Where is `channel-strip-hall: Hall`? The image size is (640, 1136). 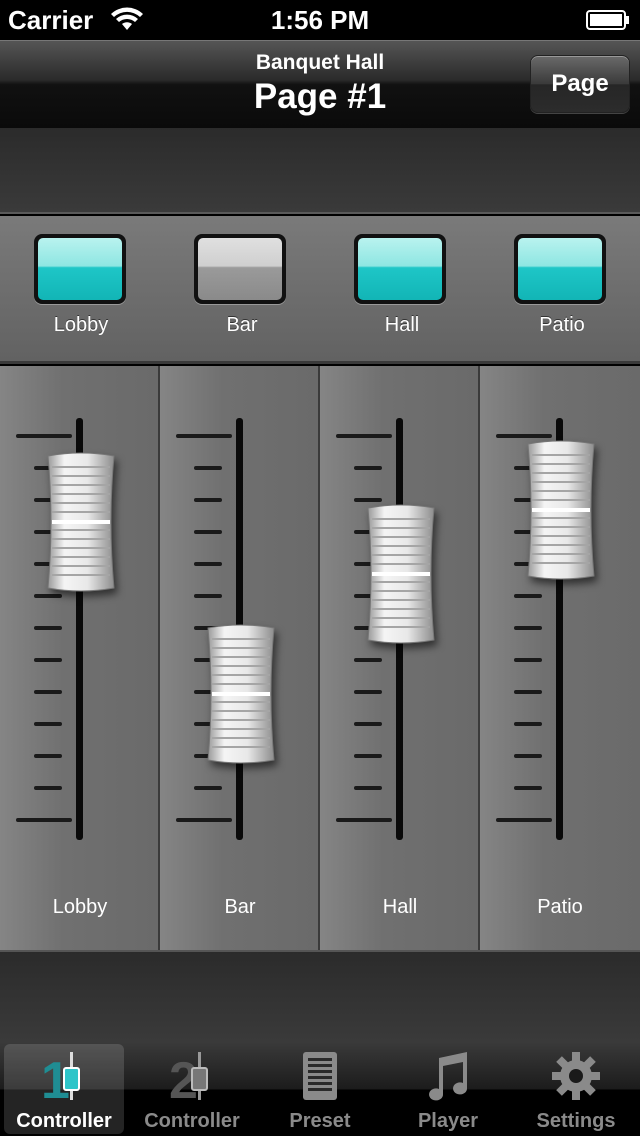
channel-strip-hall: Hall is located at coordinates (400, 658).